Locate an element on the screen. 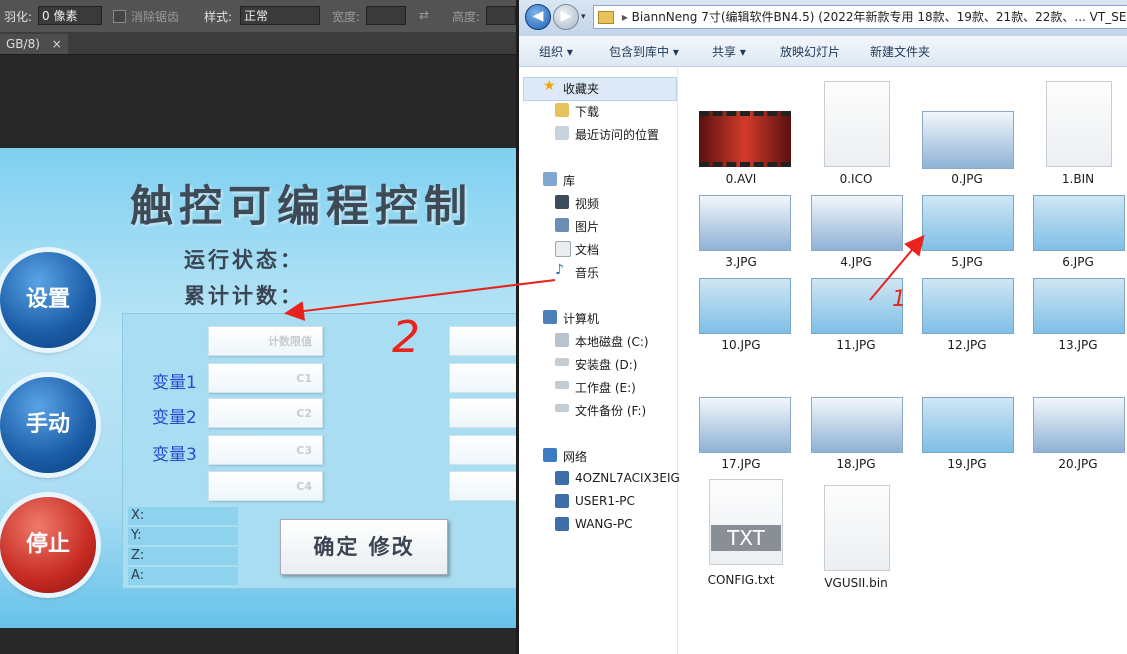 This screenshot has width=1127, height=654. computer-icon is located at coordinates (550, 317).